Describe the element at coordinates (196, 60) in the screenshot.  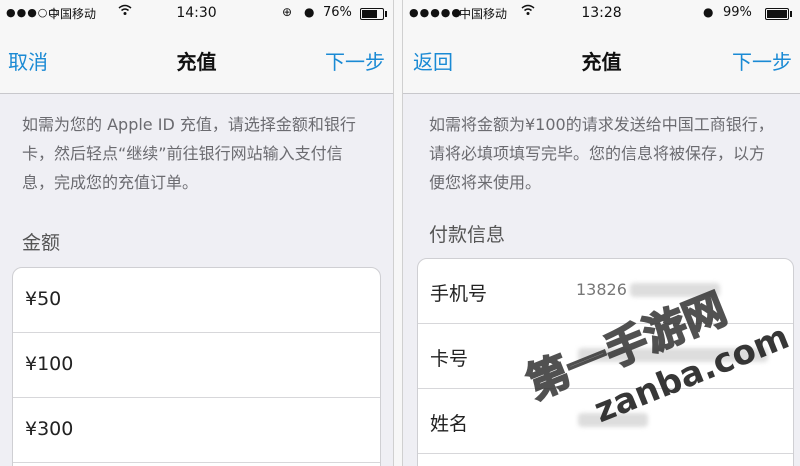
I see `navigation-bar: 取消 充值 下一步` at that location.